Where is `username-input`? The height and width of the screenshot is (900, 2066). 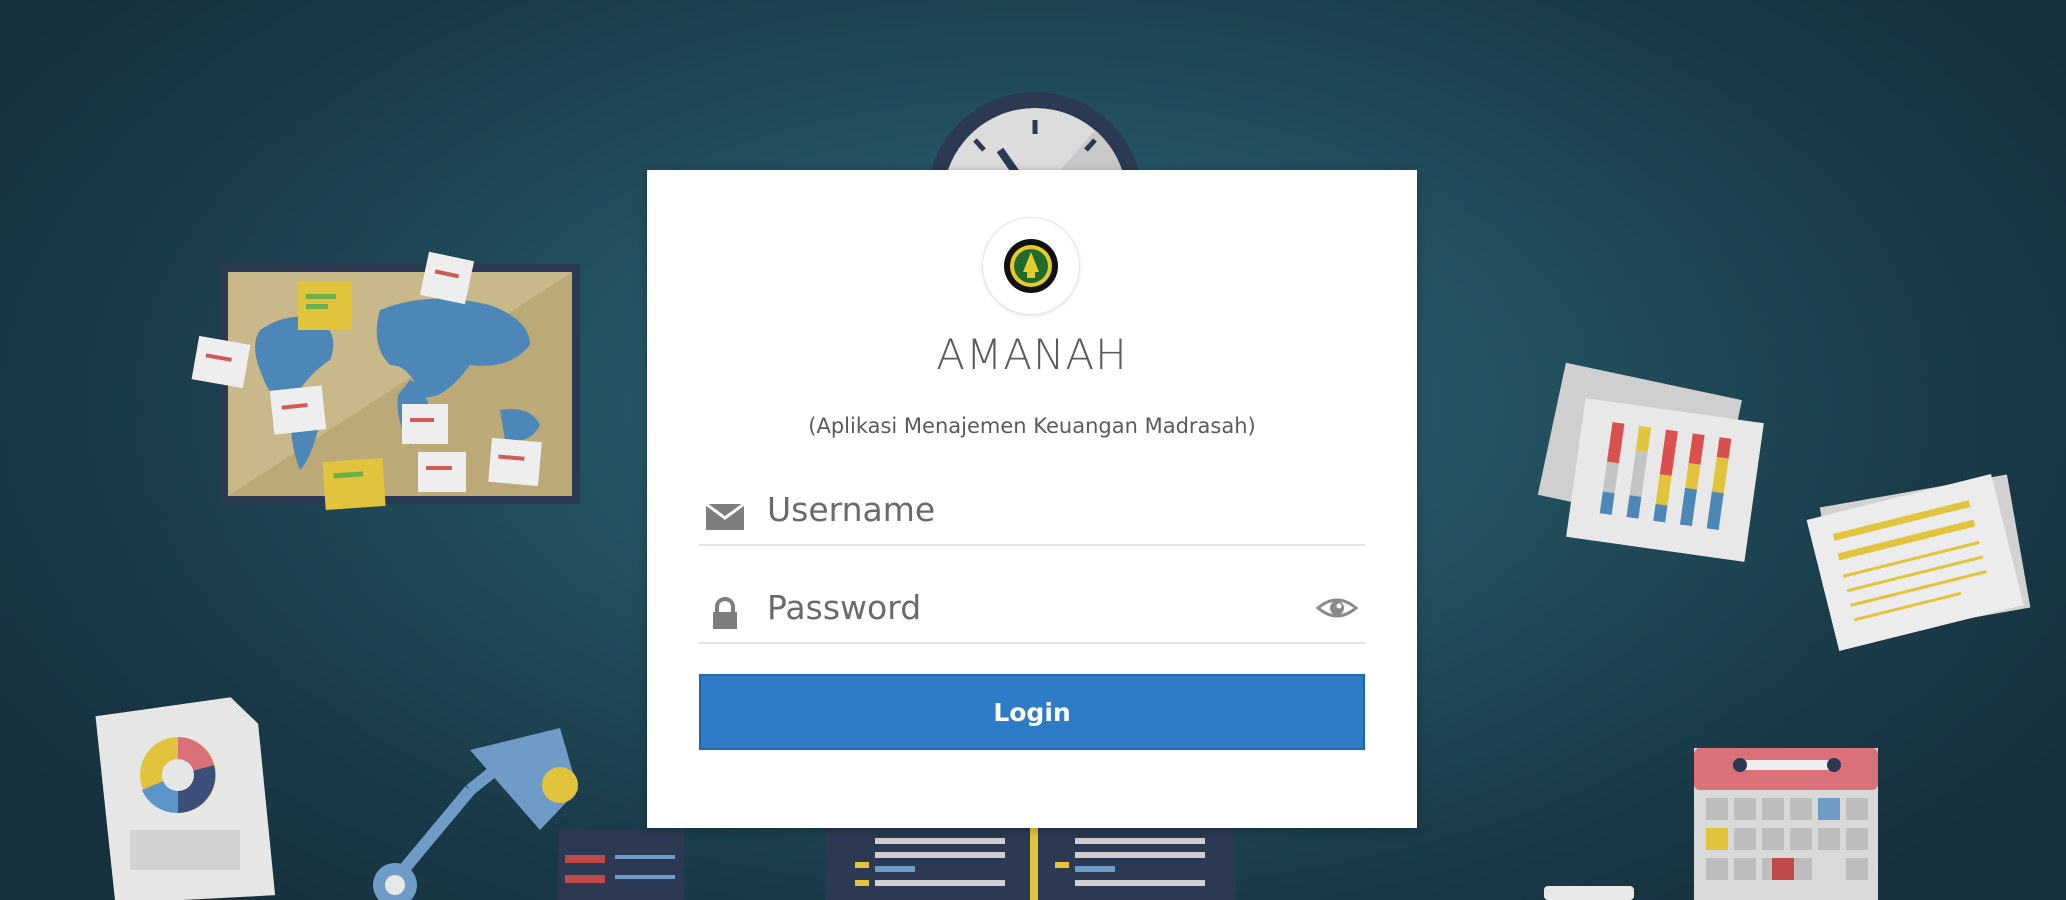 username-input is located at coordinates (1037, 509).